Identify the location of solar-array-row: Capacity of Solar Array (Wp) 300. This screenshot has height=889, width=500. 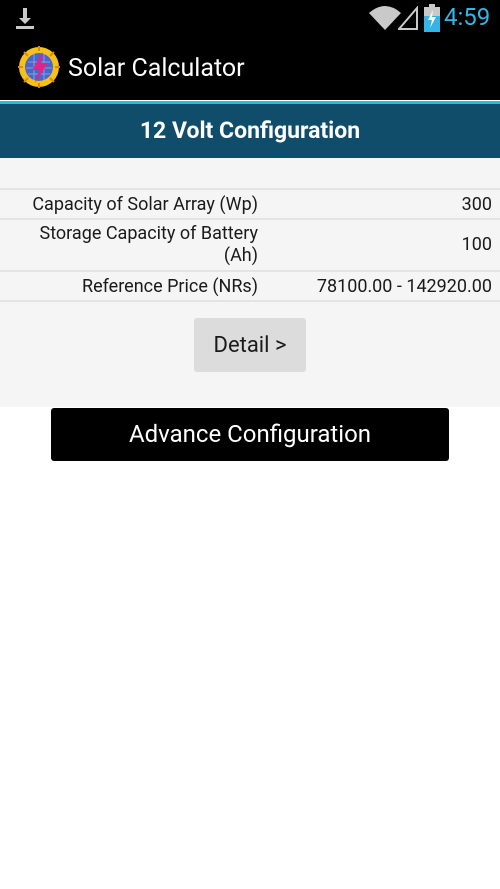
(250, 205).